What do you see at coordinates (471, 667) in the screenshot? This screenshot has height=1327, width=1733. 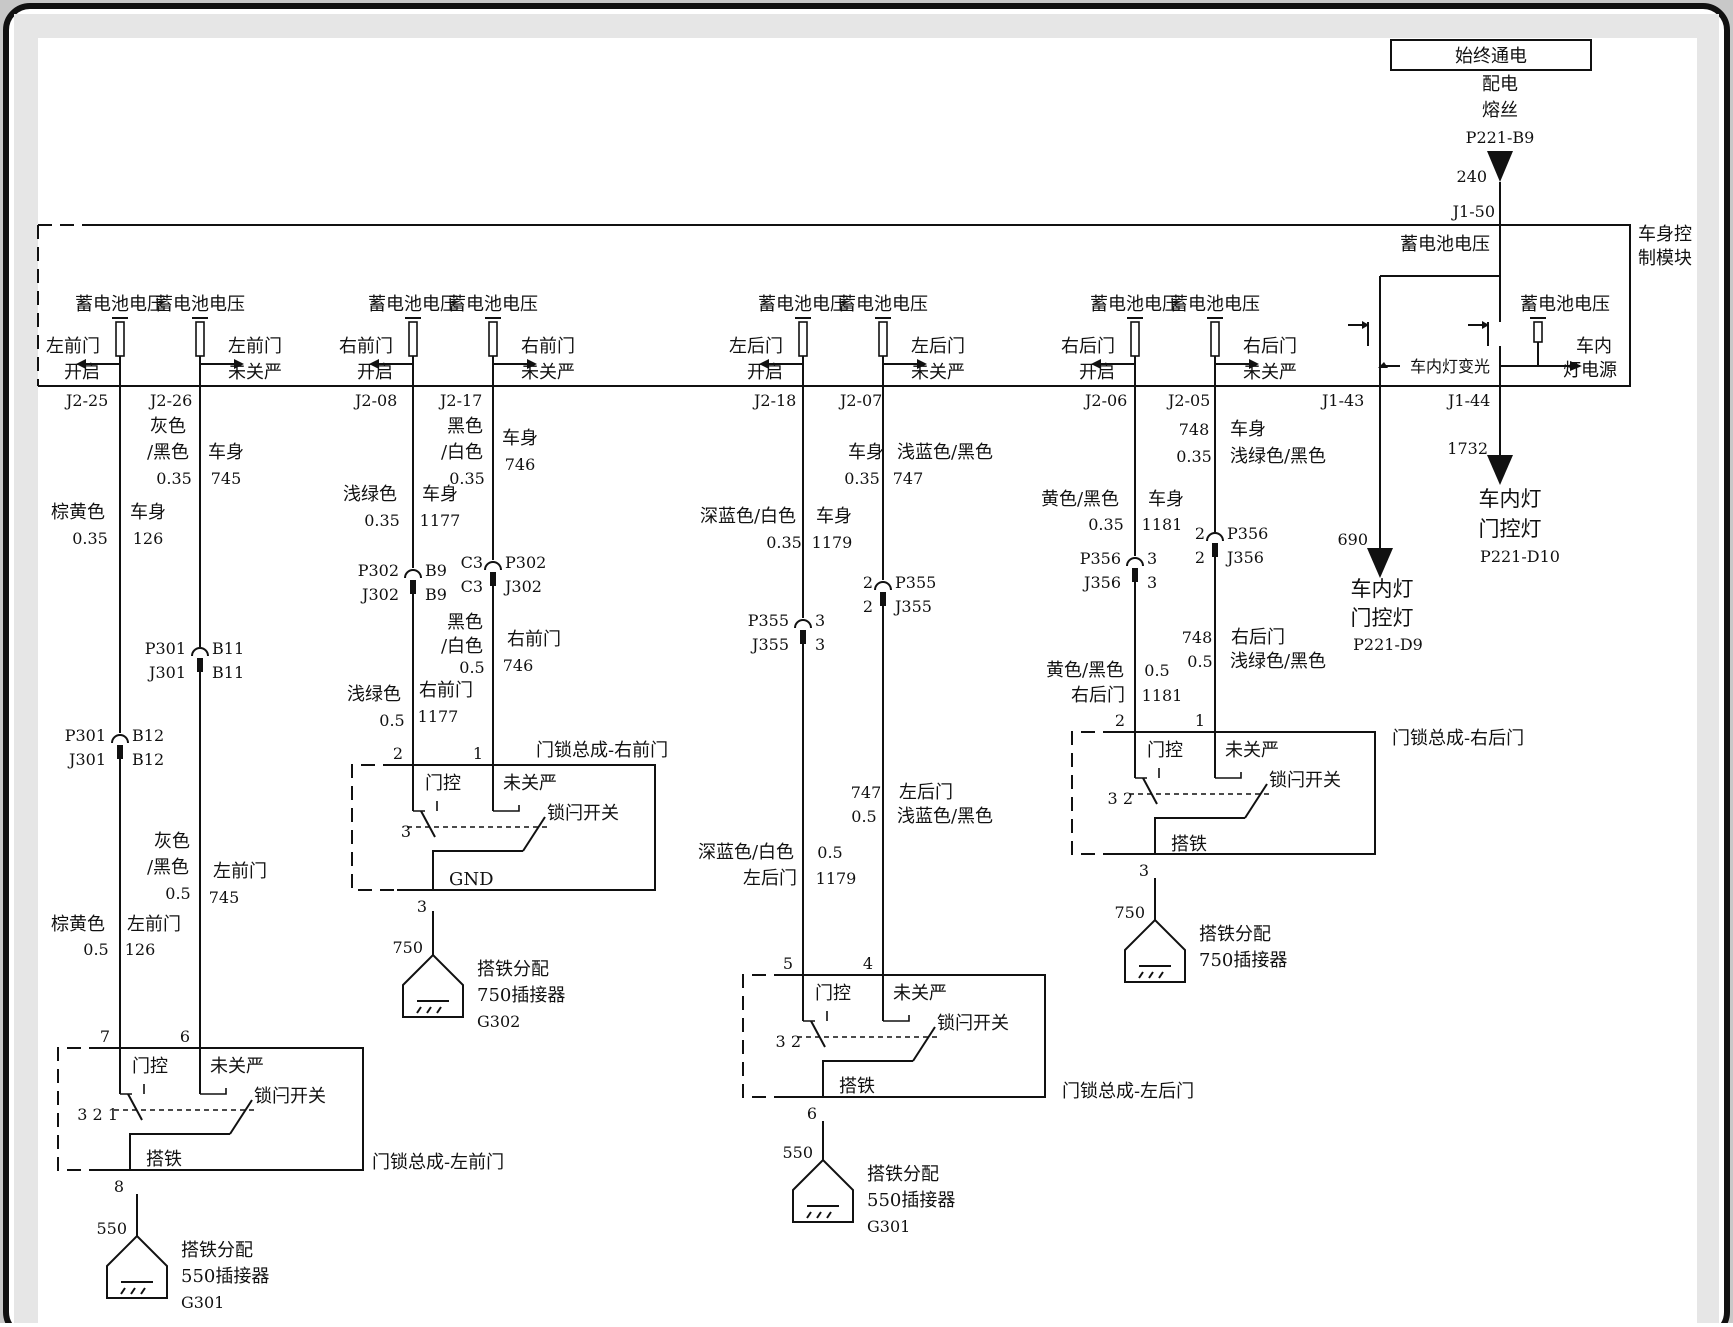 I see `w746b-size: 0.5` at bounding box center [471, 667].